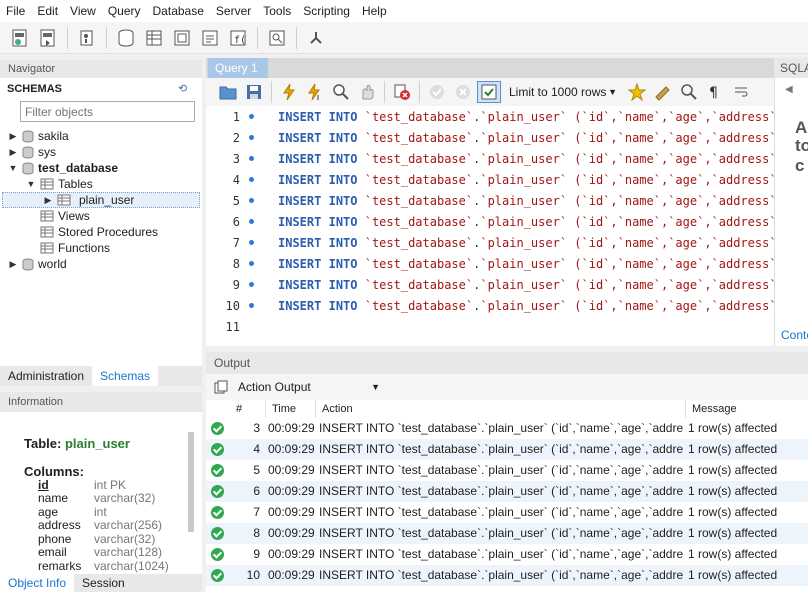 Image resolution: width=808 pixels, height=592 pixels. Describe the element at coordinates (437, 92) in the screenshot. I see `commit-icon` at that location.